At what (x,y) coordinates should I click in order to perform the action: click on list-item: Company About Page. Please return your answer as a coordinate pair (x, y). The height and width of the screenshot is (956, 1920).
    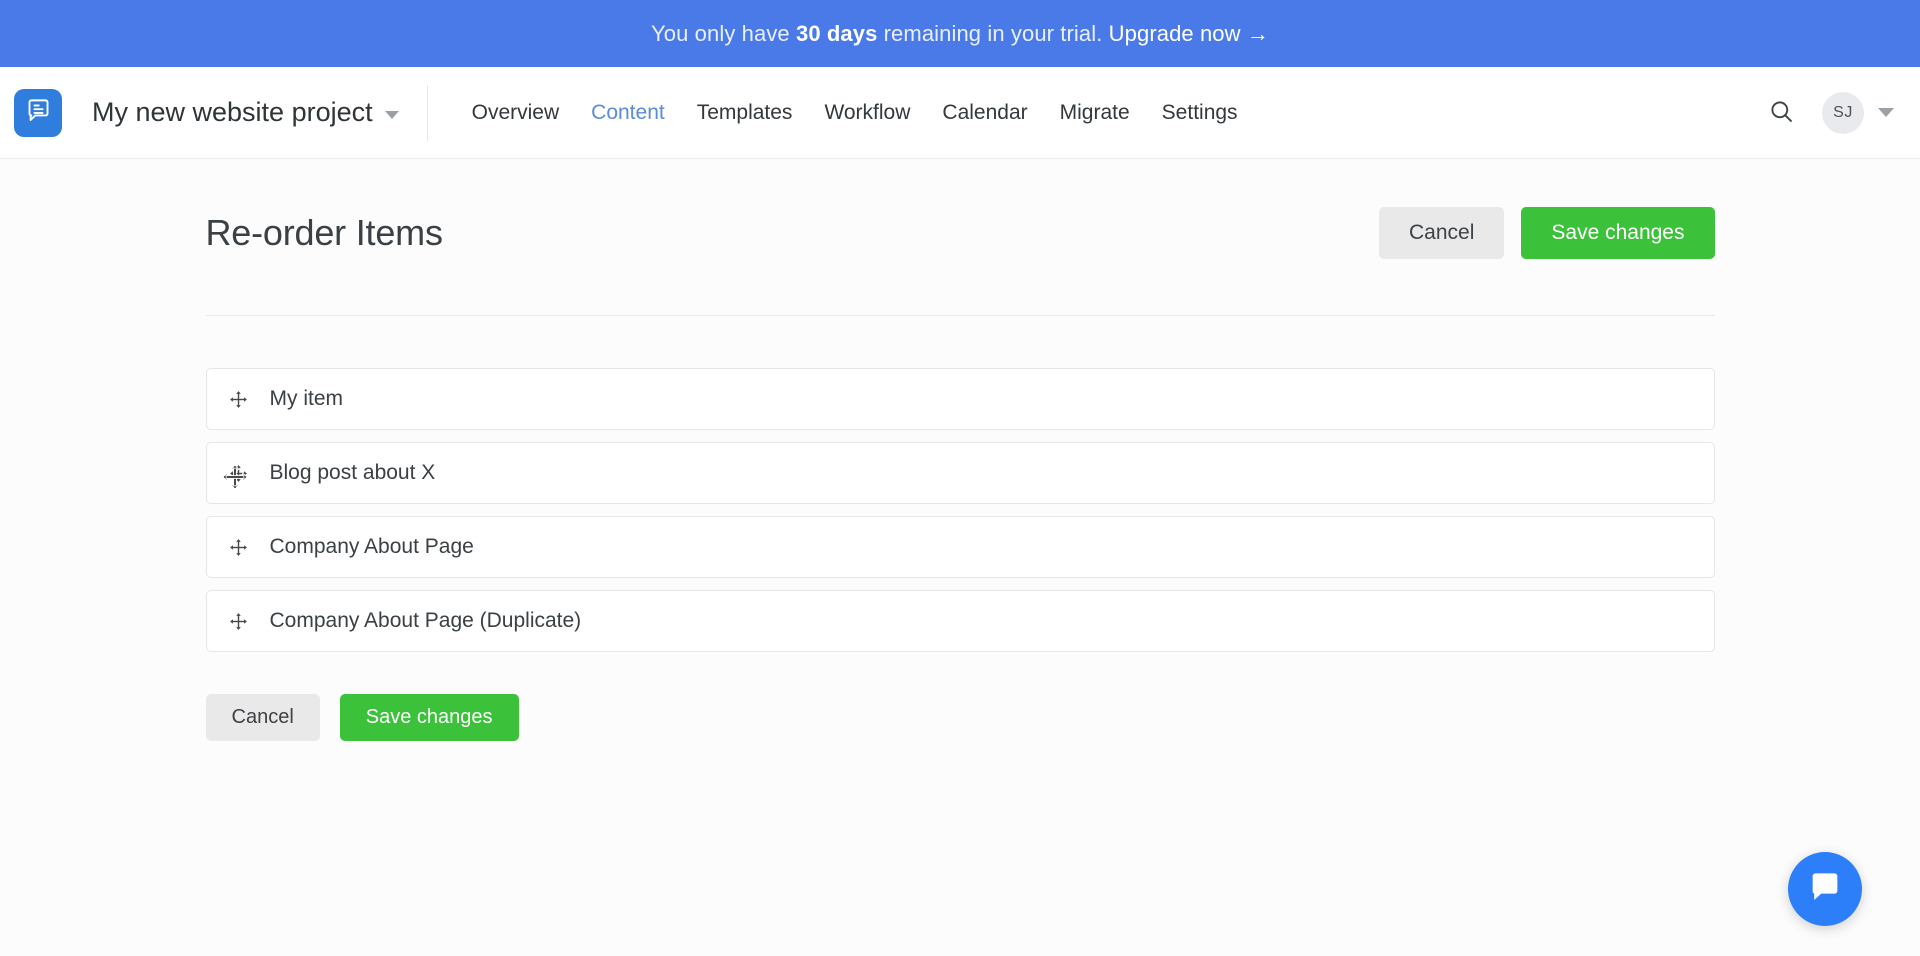
    Looking at the image, I should click on (960, 547).